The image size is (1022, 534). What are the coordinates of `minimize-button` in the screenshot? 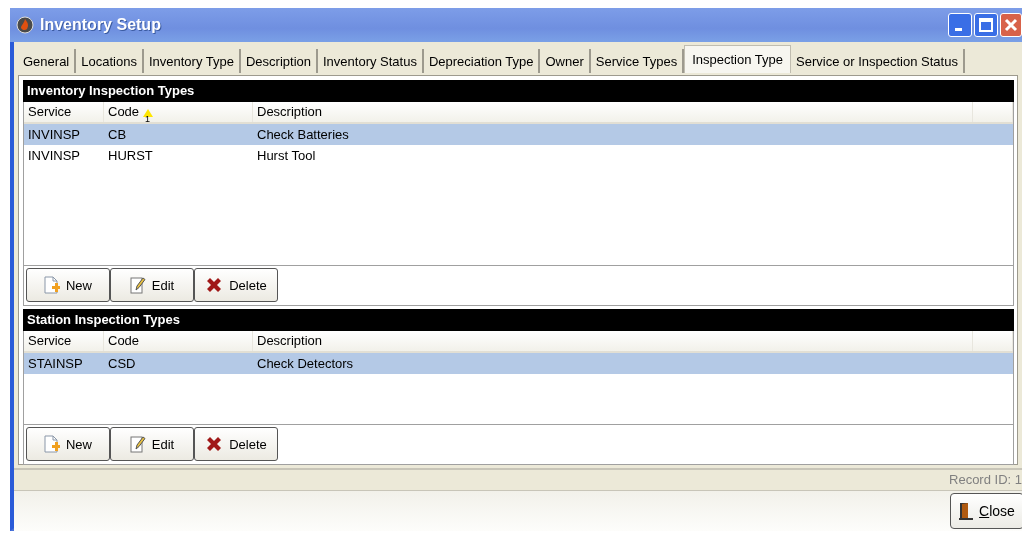 It's located at (960, 25).